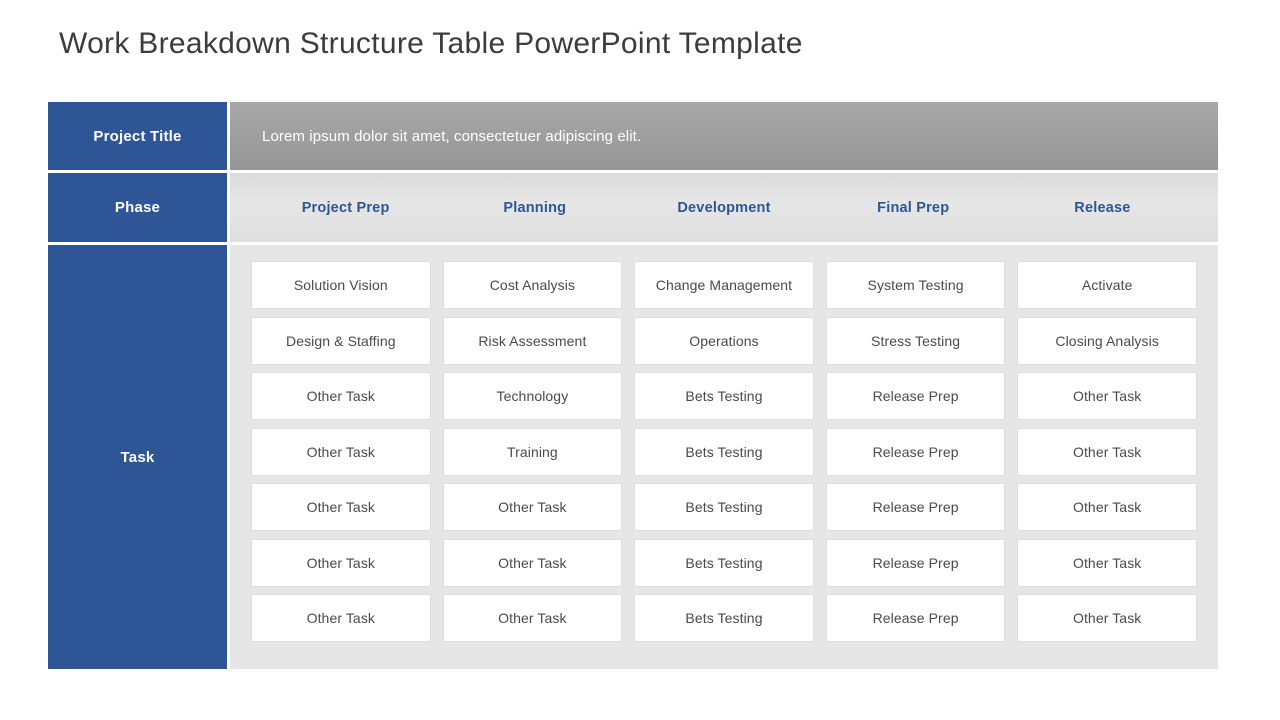 This screenshot has width=1280, height=720. What do you see at coordinates (341, 340) in the screenshot?
I see `task-cell: Design & Staffing` at bounding box center [341, 340].